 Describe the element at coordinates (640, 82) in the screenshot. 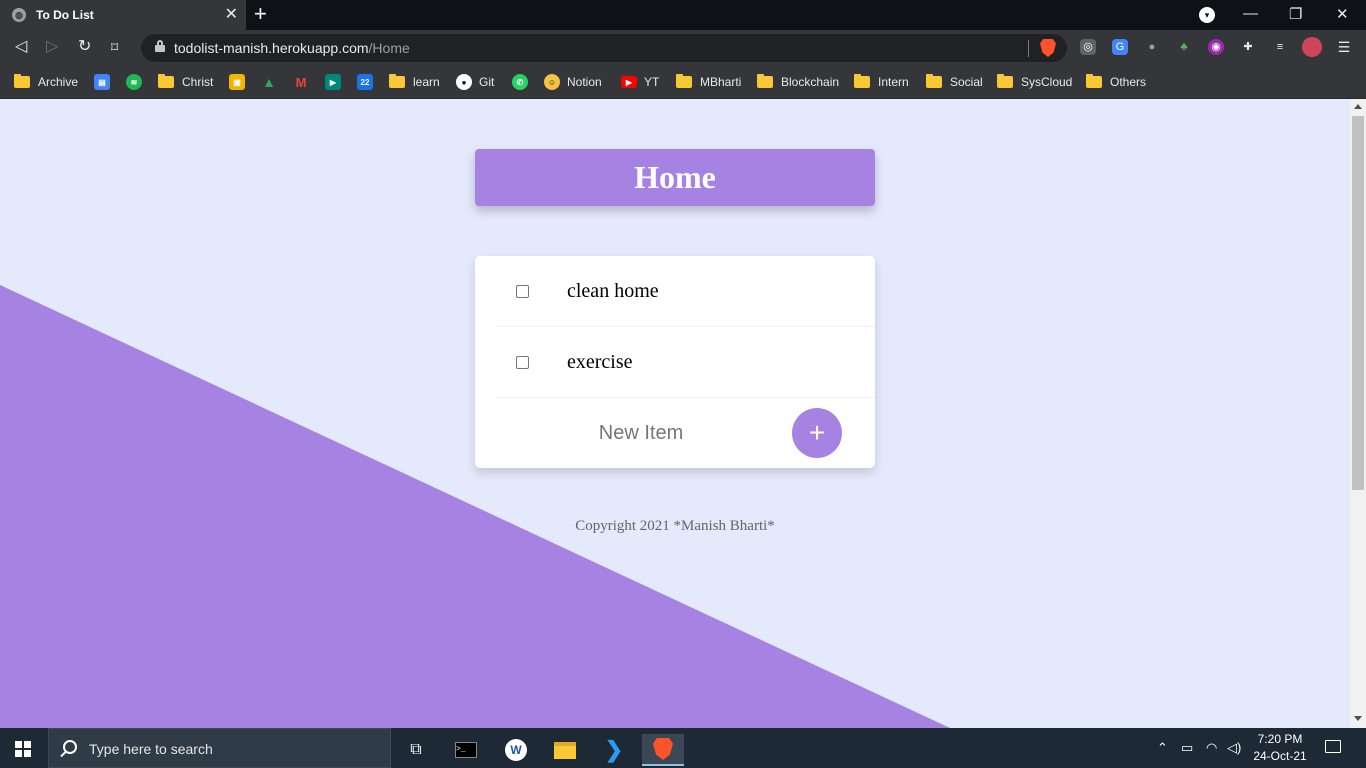

I see `bookmark-youtube: ▶ YT` at that location.